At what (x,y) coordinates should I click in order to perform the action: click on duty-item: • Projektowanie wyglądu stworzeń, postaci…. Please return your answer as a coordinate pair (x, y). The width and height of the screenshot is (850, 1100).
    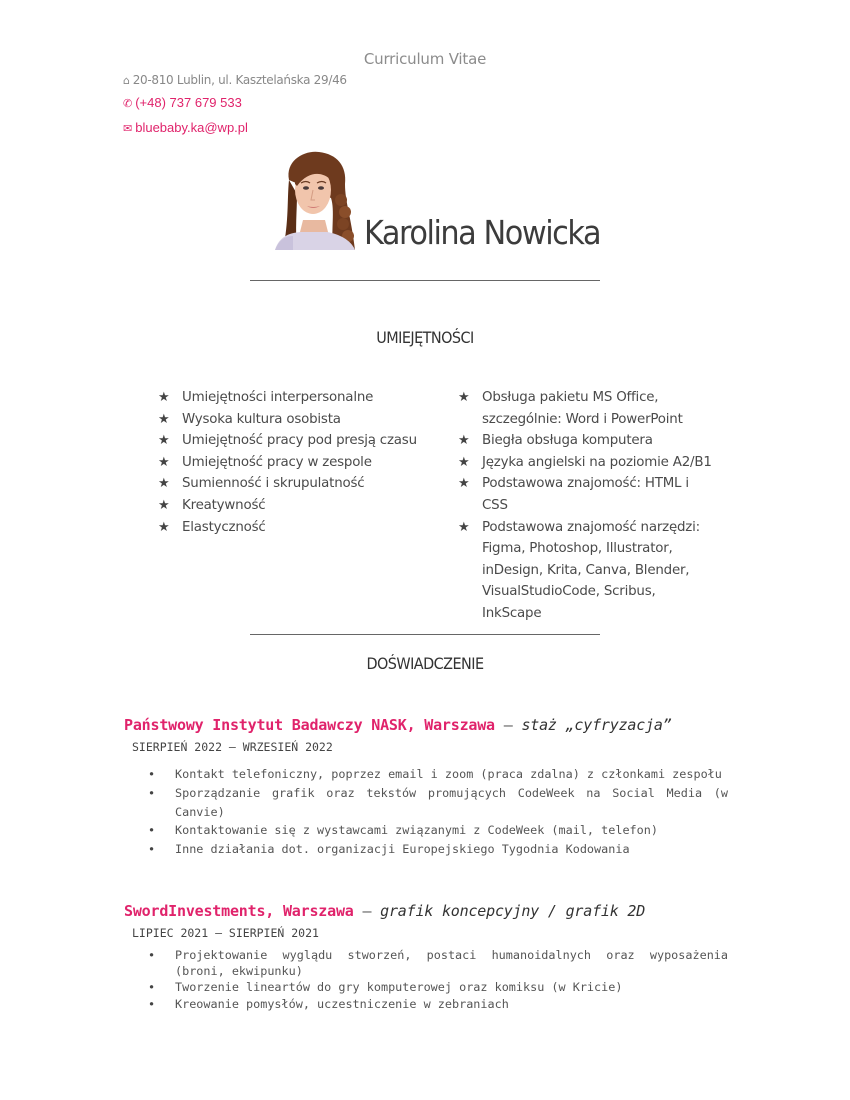
    Looking at the image, I should click on (438, 963).